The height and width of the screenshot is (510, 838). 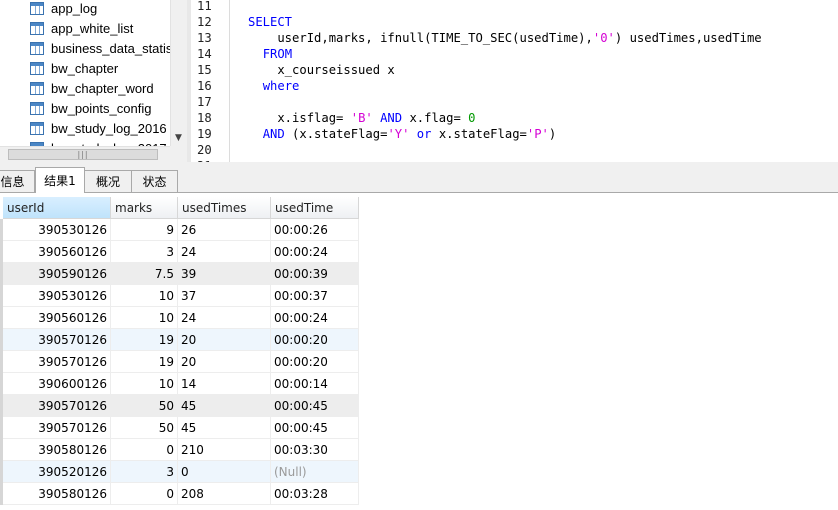 I want to click on cell-usedtimes: 14, so click(x=224, y=384).